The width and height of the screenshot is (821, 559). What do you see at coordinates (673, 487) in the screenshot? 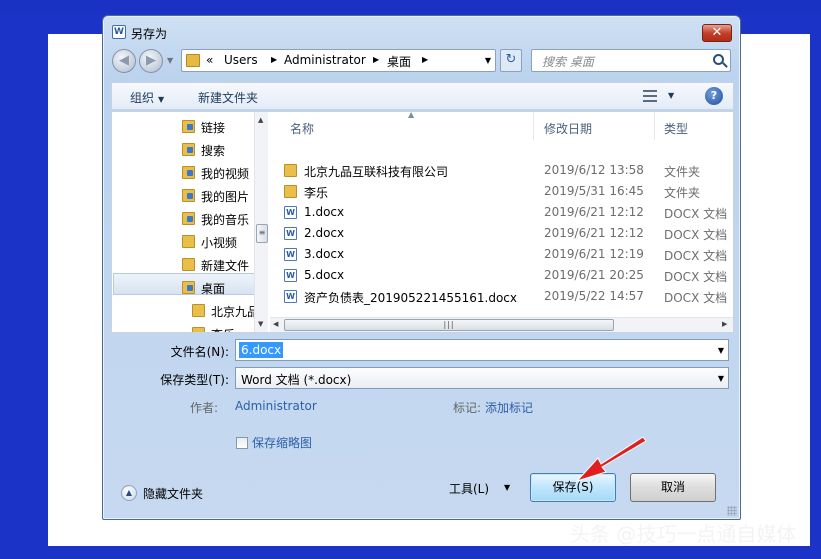
I see `cancel-button: 取消` at bounding box center [673, 487].